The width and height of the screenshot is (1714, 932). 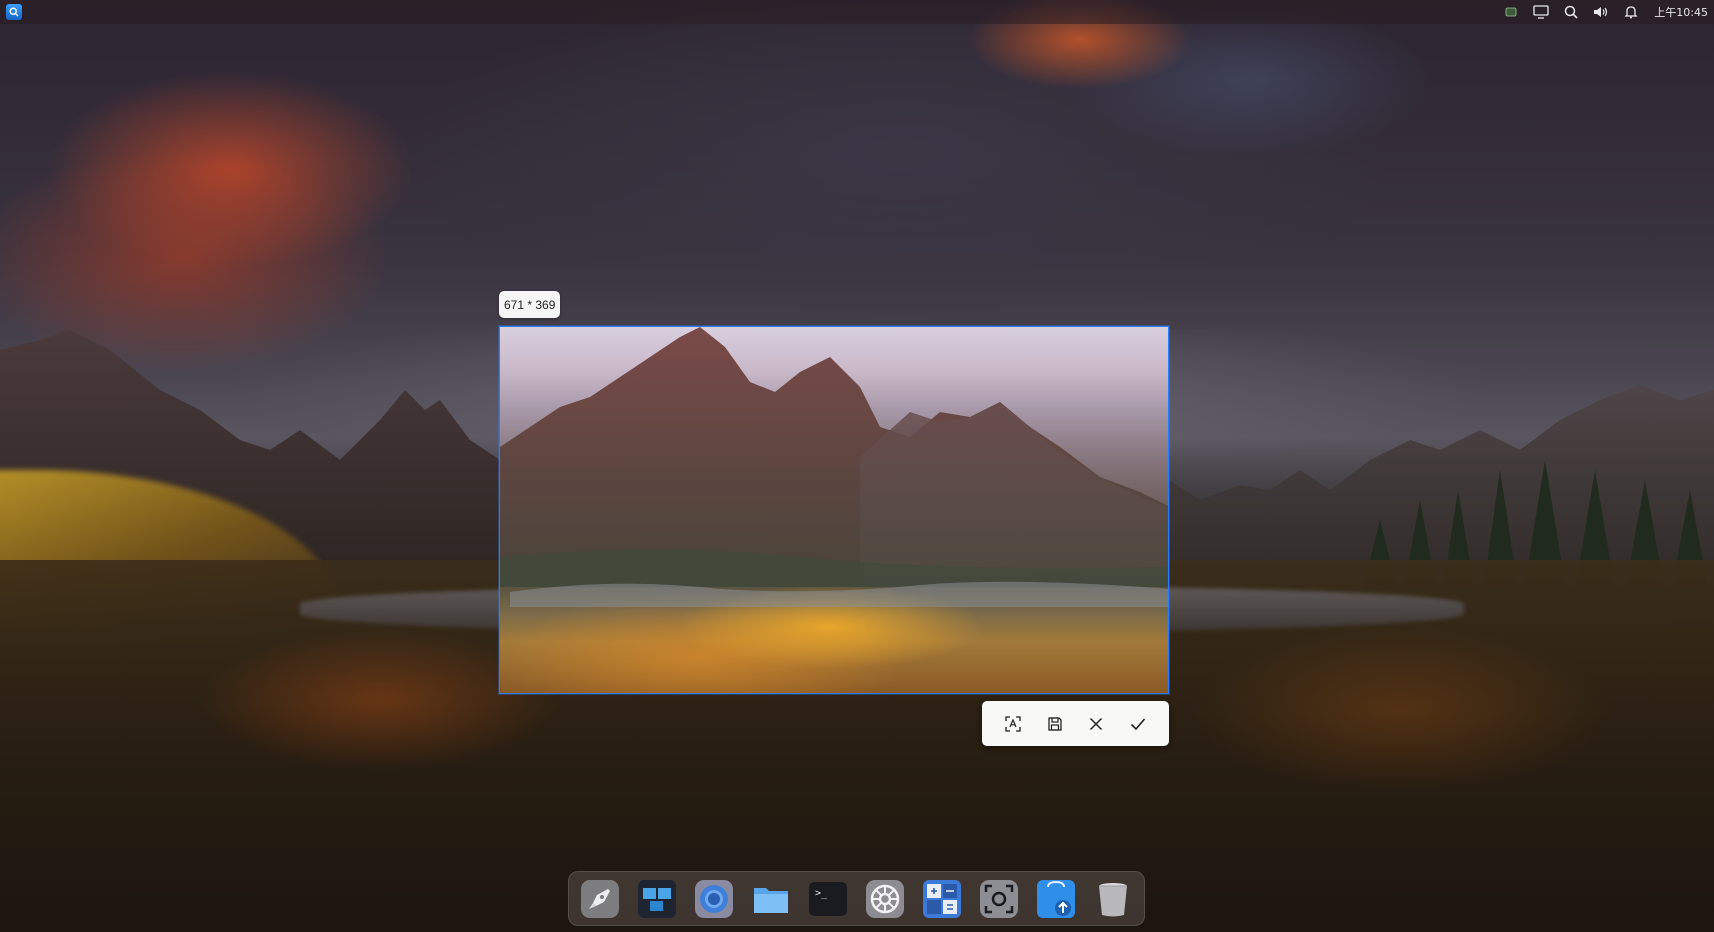 I want to click on dock-trash, so click(x=1112, y=899).